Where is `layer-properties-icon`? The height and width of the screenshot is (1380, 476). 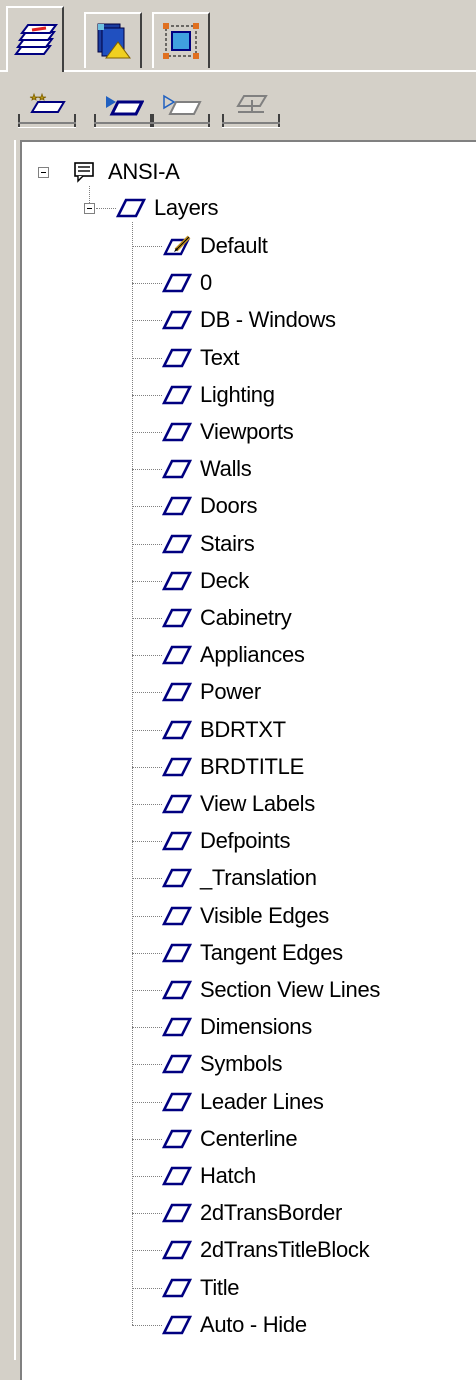 layer-properties-icon is located at coordinates (252, 104).